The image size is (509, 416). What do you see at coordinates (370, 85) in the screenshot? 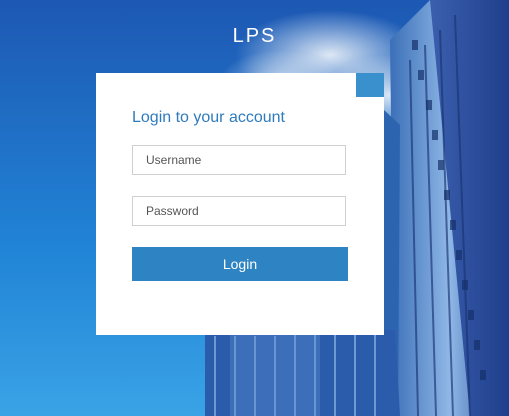
I see `card-corner-accent` at bounding box center [370, 85].